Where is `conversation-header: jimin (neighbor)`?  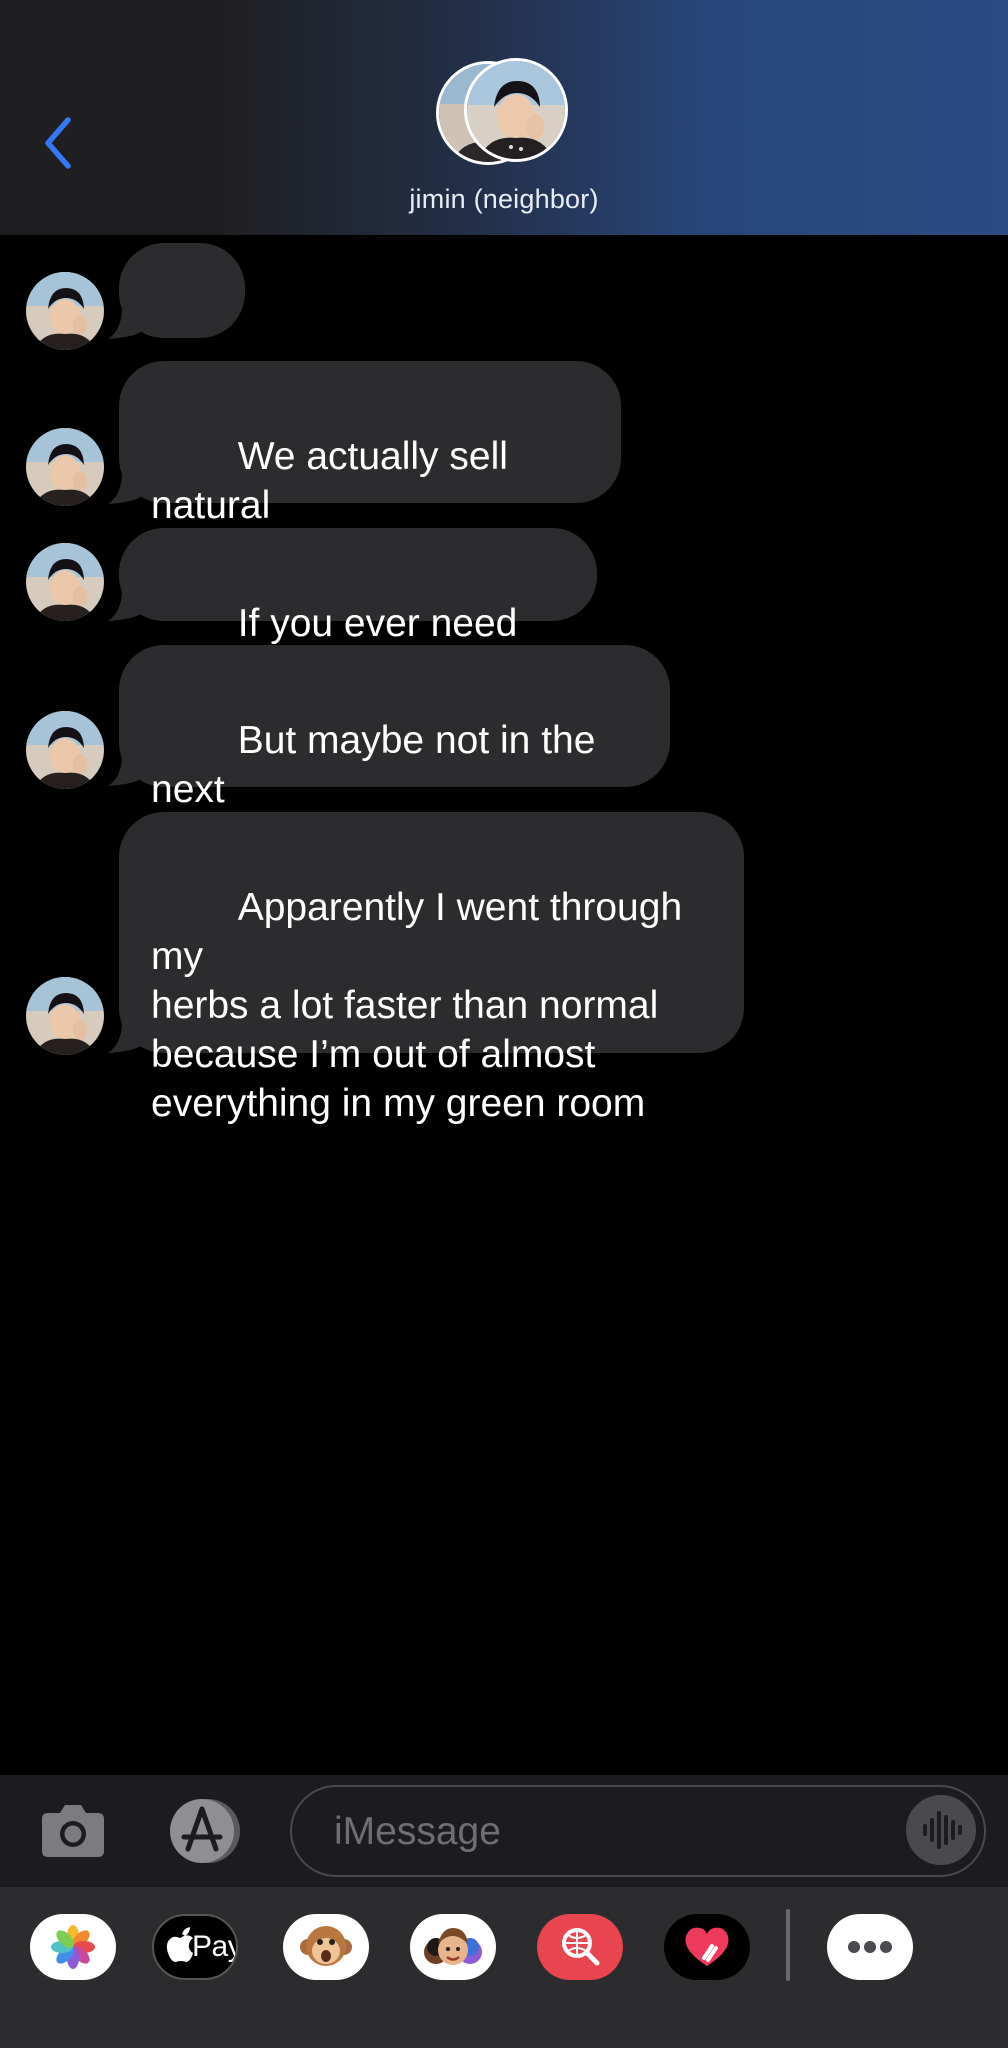 conversation-header: jimin (neighbor) is located at coordinates (504, 117).